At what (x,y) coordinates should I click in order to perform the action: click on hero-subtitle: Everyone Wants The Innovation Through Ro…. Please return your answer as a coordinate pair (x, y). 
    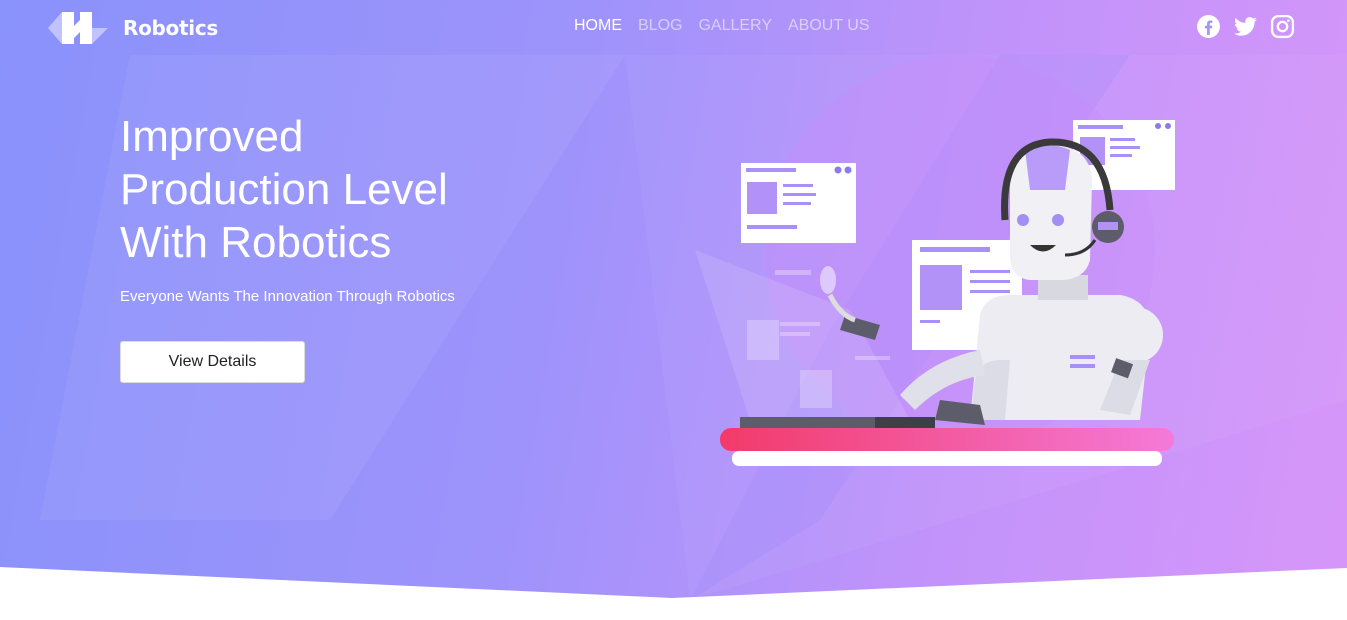
    Looking at the image, I should click on (287, 296).